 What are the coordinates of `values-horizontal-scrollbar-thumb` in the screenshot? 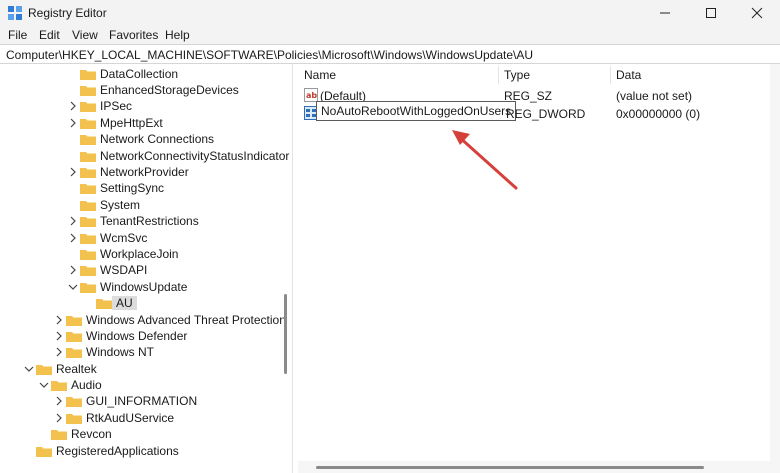 It's located at (510, 467).